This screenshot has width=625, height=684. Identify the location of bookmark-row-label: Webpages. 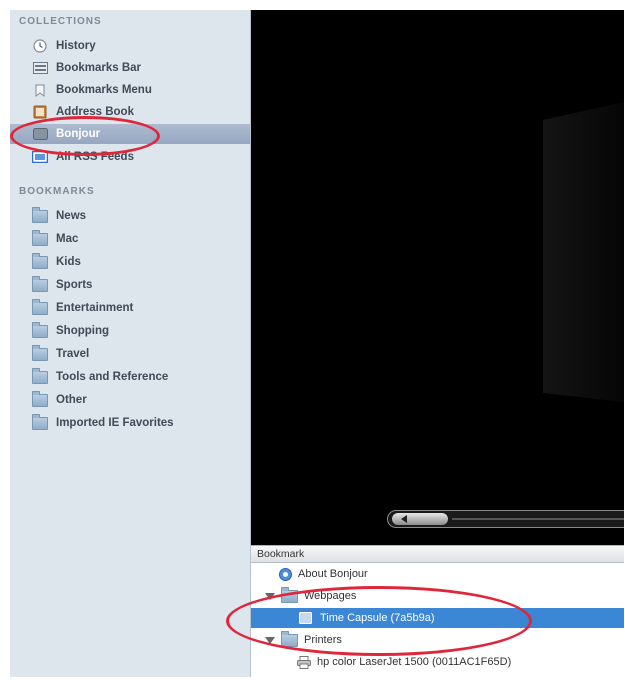
(330, 596).